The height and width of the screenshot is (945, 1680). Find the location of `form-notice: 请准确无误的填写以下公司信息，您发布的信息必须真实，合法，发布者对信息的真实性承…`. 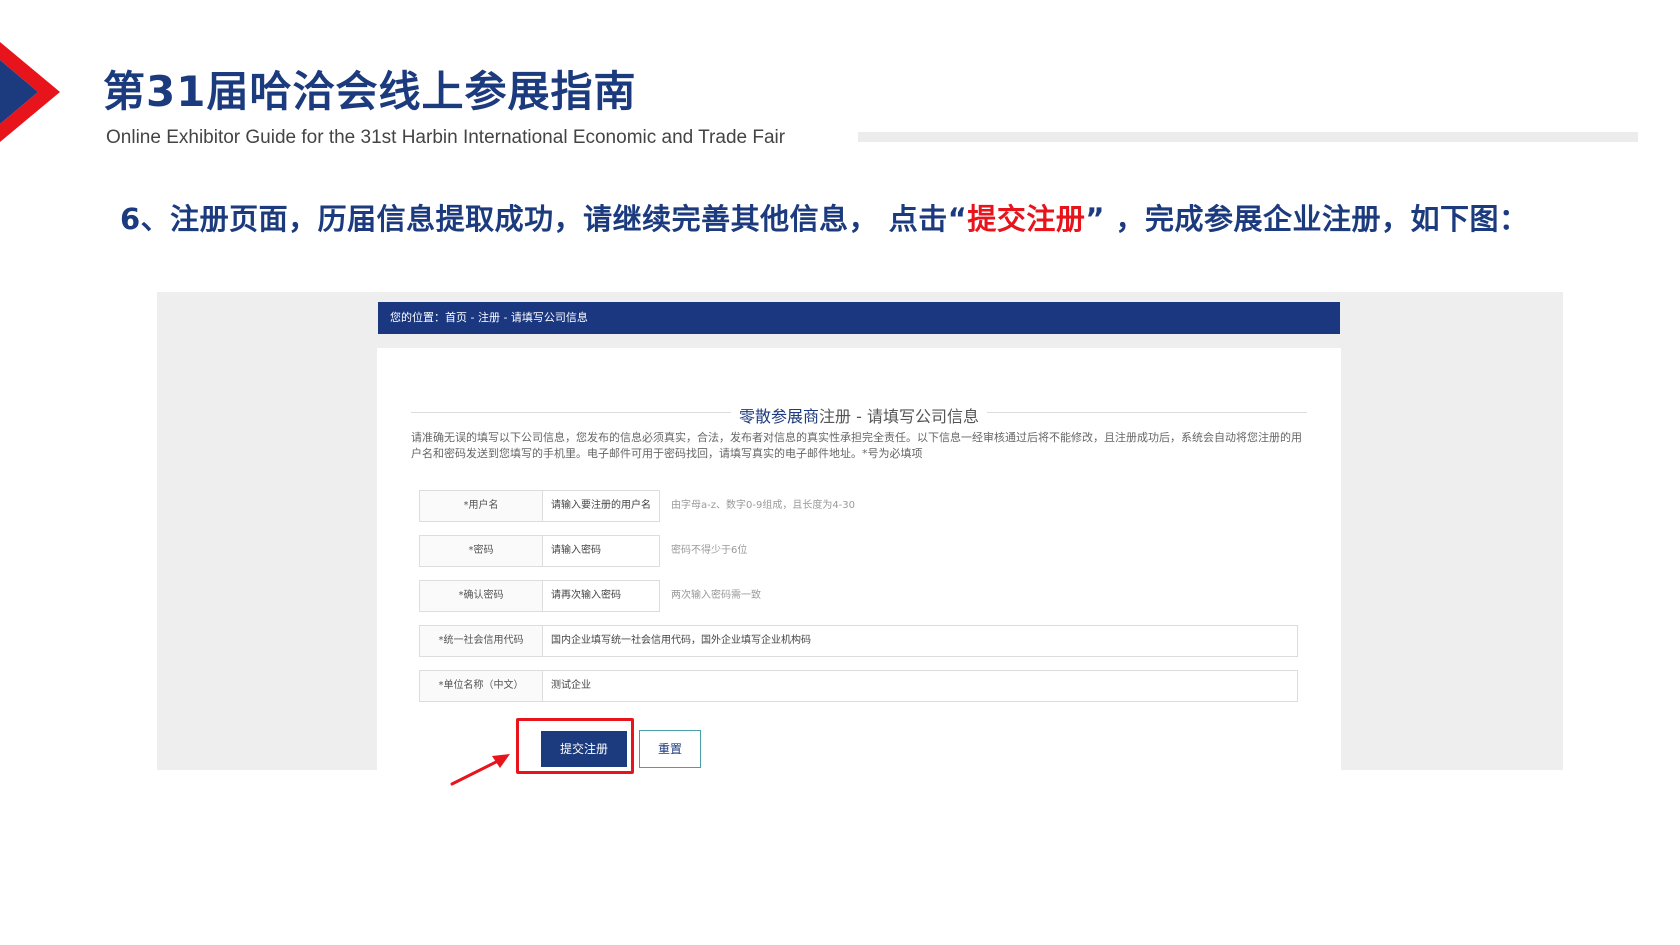

form-notice: 请准确无误的填写以下公司信息，您发布的信息必须真实，合法，发布者对信息的真实性承… is located at coordinates (856, 445).